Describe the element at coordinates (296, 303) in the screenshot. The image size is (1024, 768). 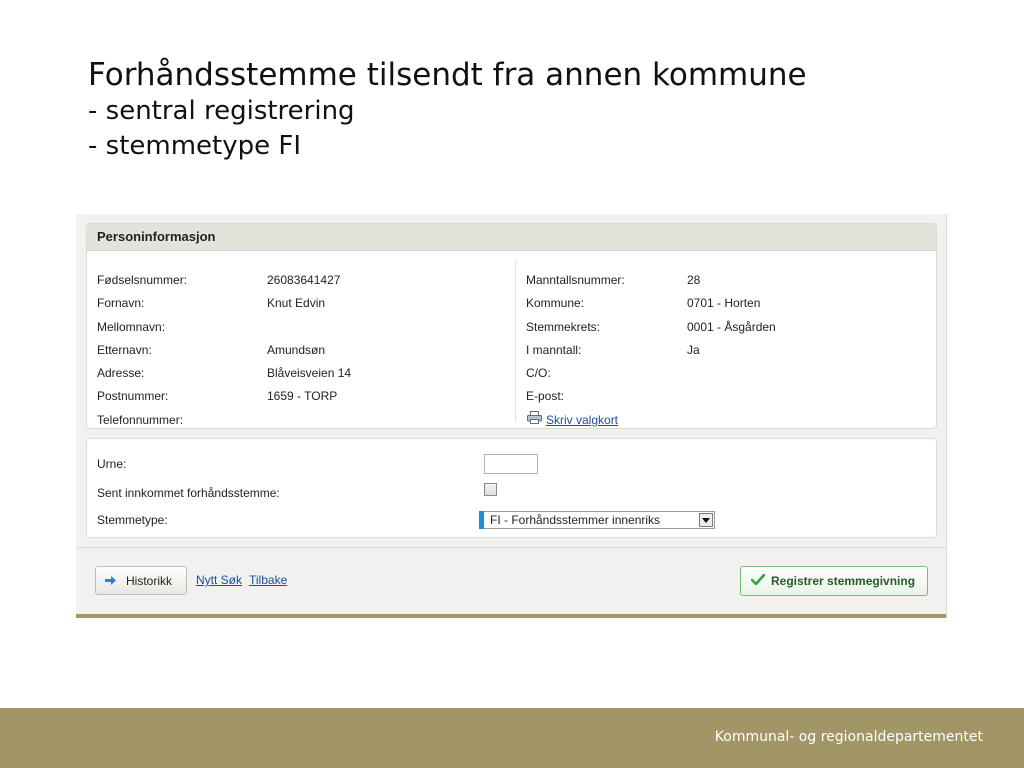
I see `value-first-name: Knut Edvin` at that location.